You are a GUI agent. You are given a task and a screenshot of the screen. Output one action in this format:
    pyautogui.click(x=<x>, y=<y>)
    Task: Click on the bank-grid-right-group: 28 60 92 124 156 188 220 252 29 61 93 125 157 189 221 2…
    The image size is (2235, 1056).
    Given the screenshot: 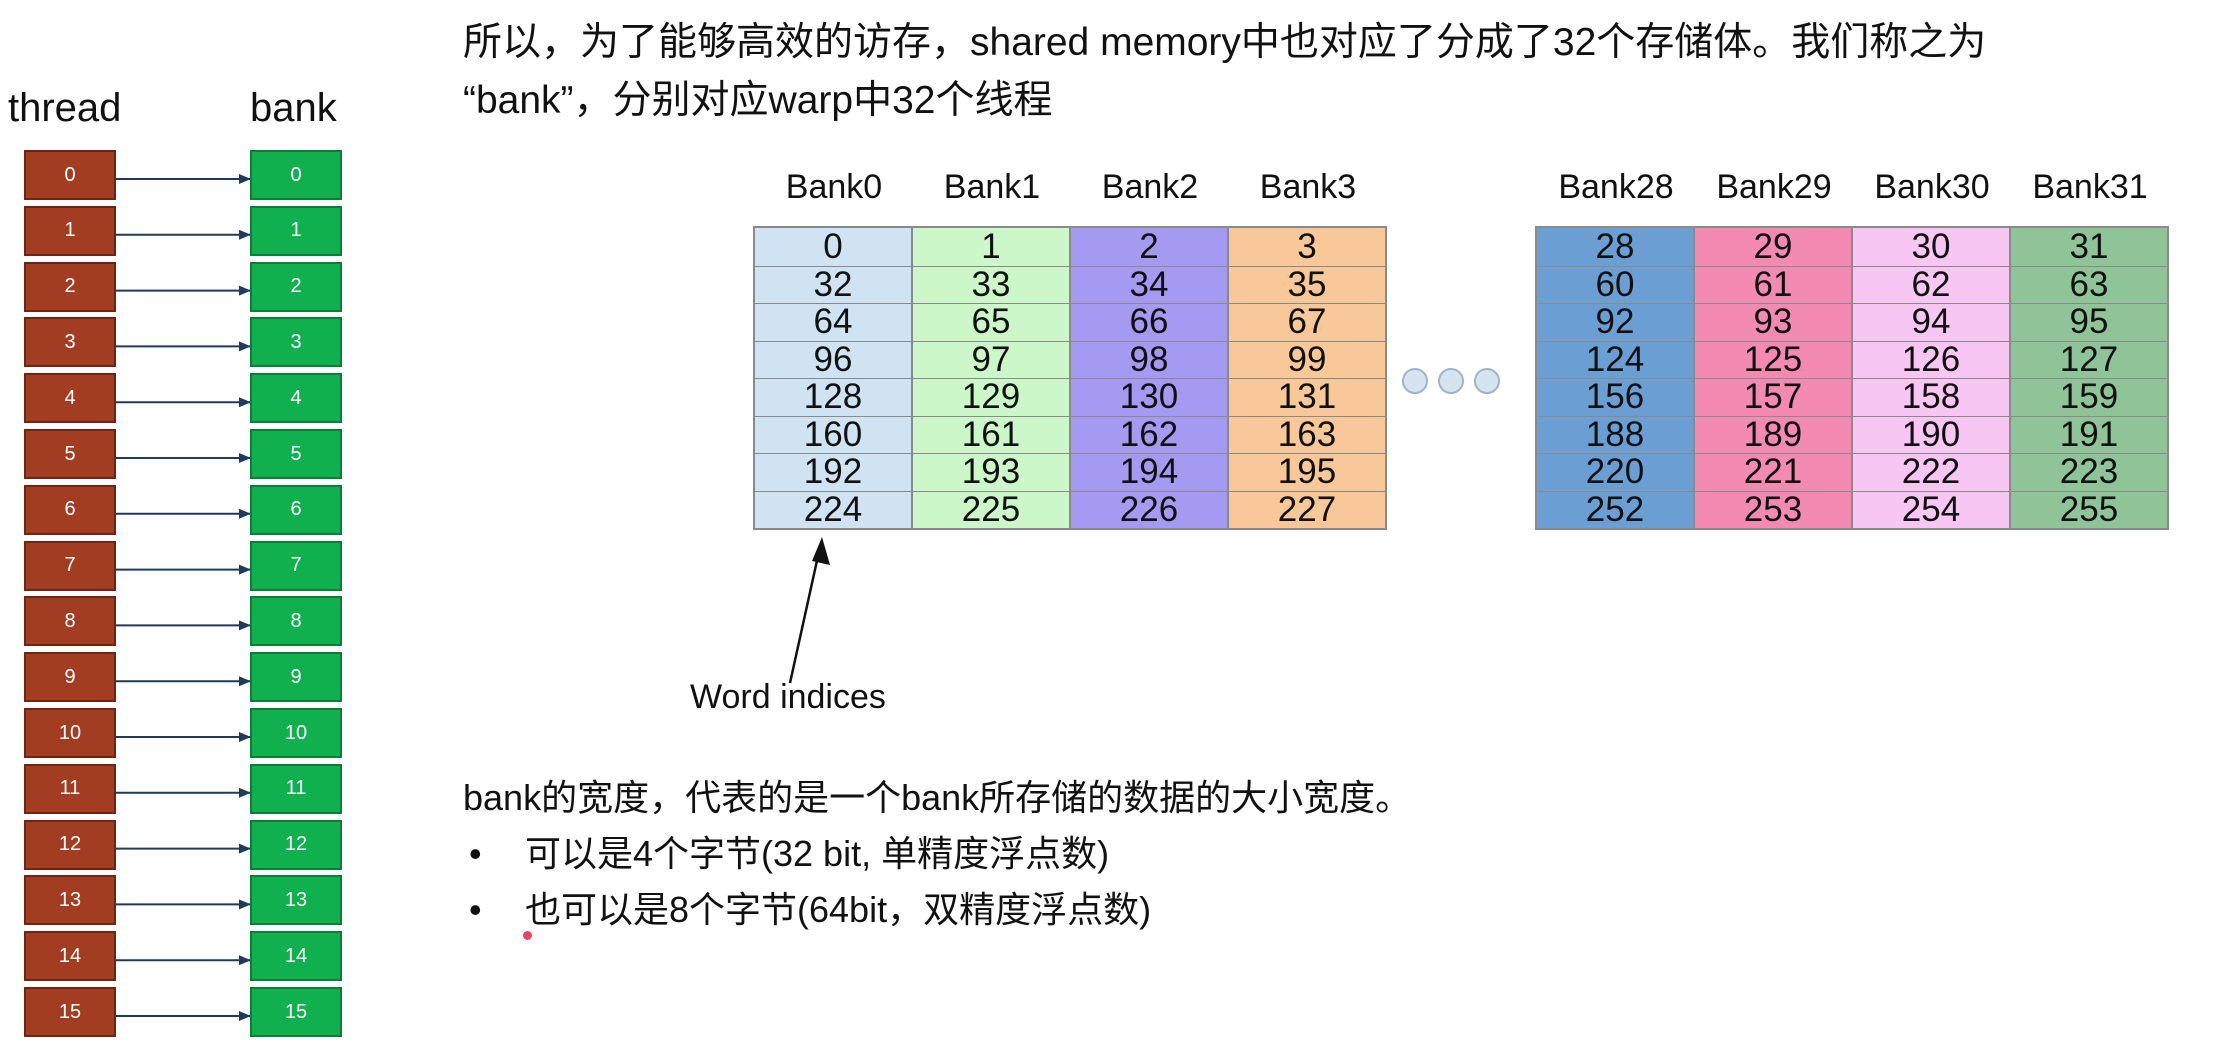 What is the action you would take?
    pyautogui.click(x=1852, y=378)
    